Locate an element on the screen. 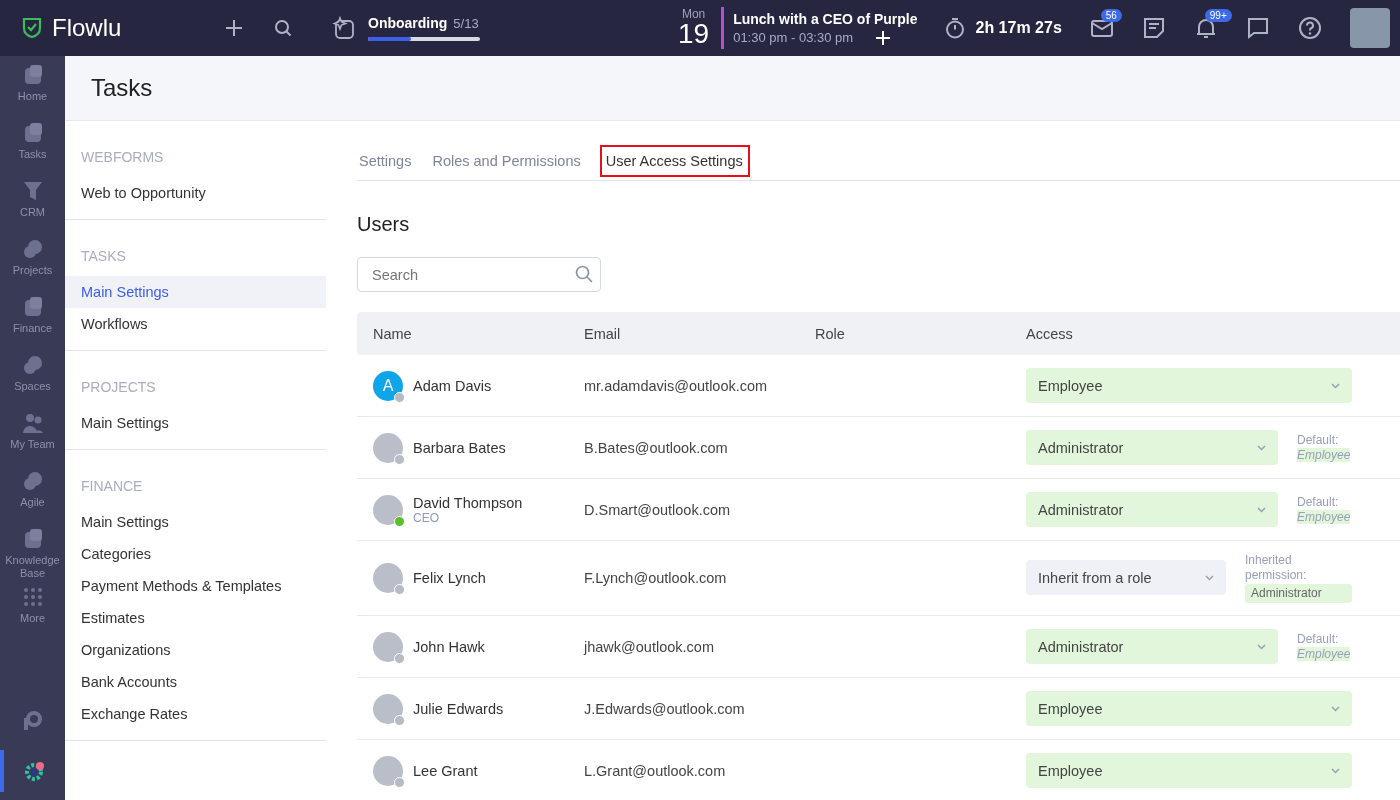 The width and height of the screenshot is (1400, 800). user-name: John Hawk is located at coordinates (449, 646).